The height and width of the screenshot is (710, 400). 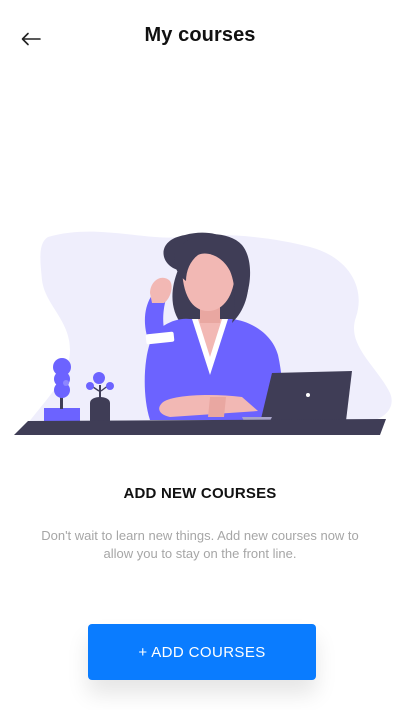 What do you see at coordinates (200, 427) in the screenshot?
I see `desk` at bounding box center [200, 427].